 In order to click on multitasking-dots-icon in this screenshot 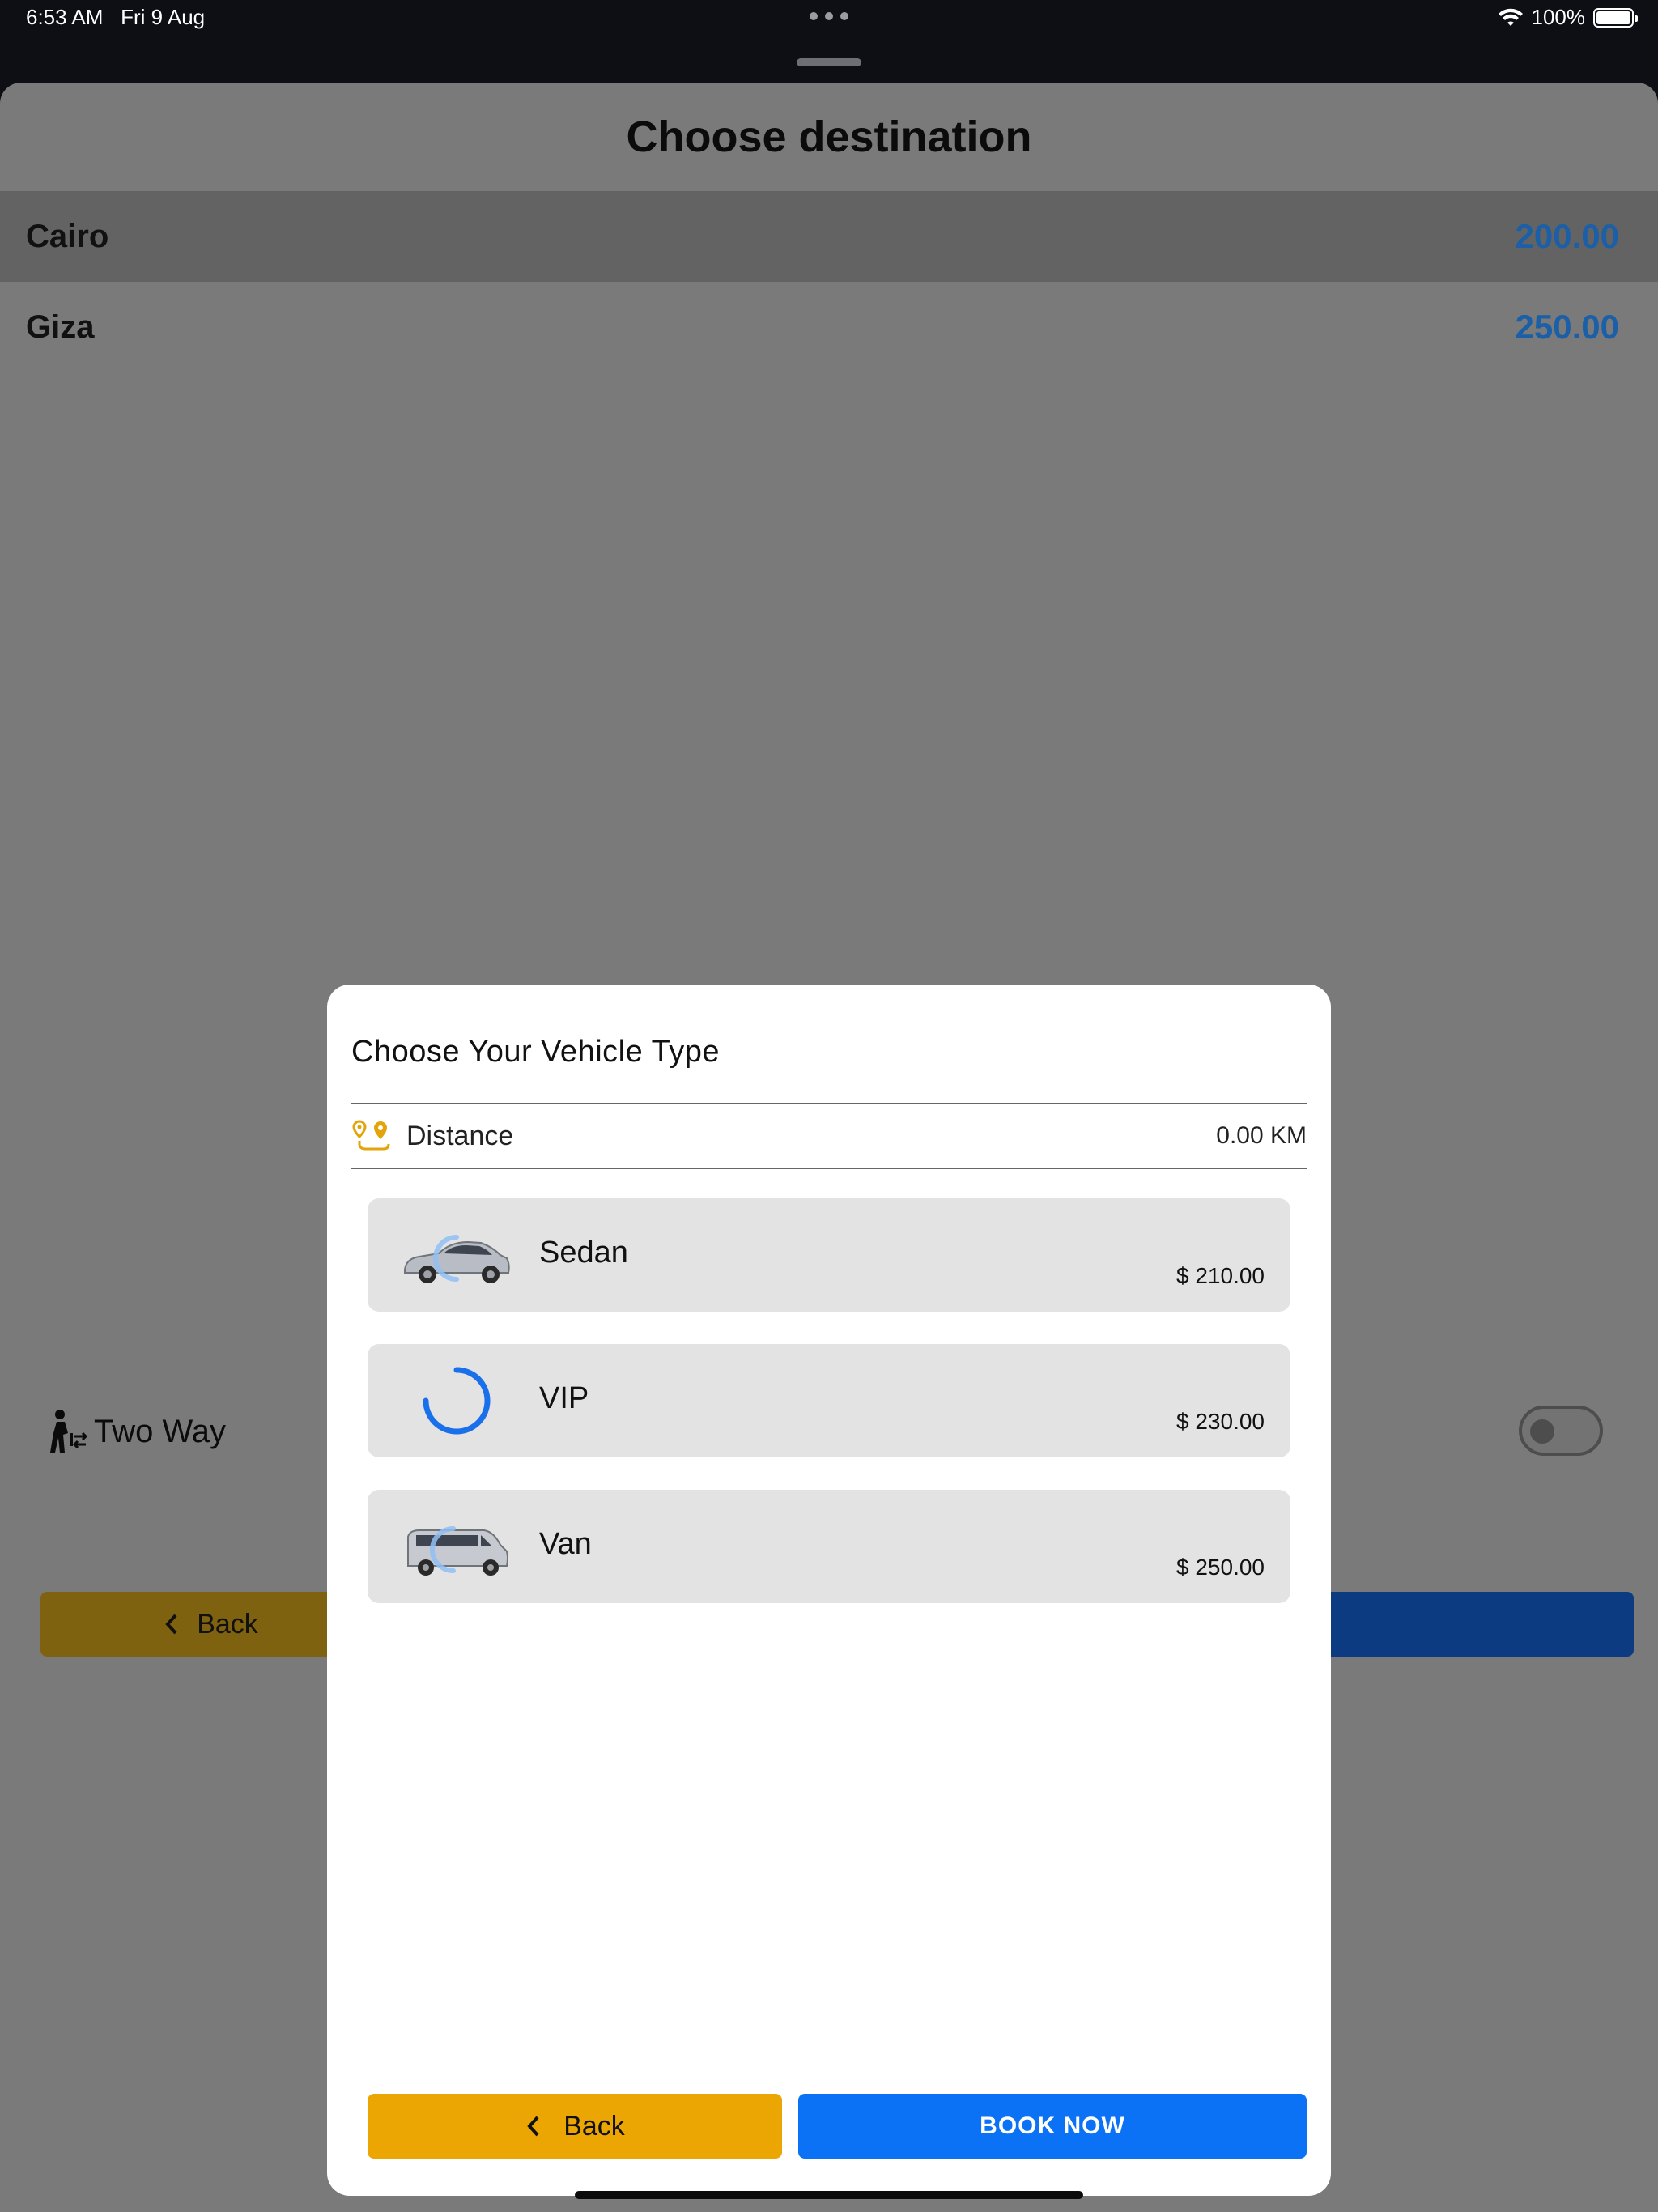, I will do `click(829, 16)`.